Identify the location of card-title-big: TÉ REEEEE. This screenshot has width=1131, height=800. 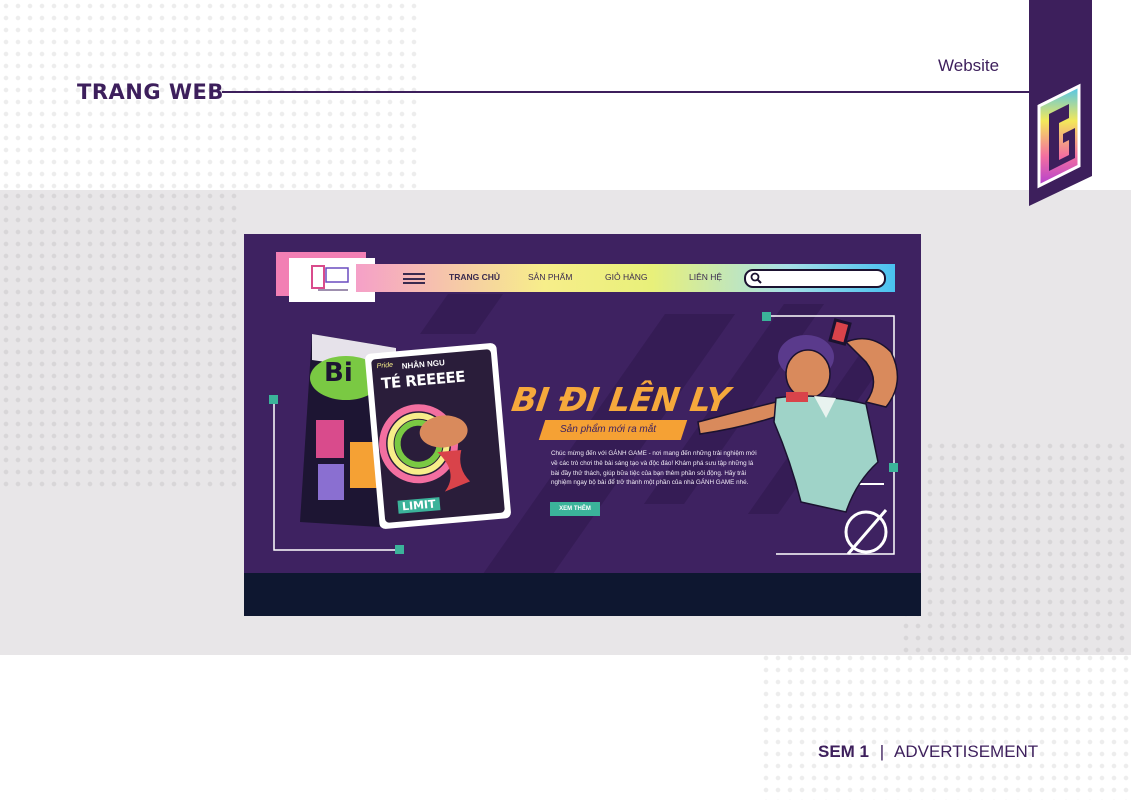
(423, 380).